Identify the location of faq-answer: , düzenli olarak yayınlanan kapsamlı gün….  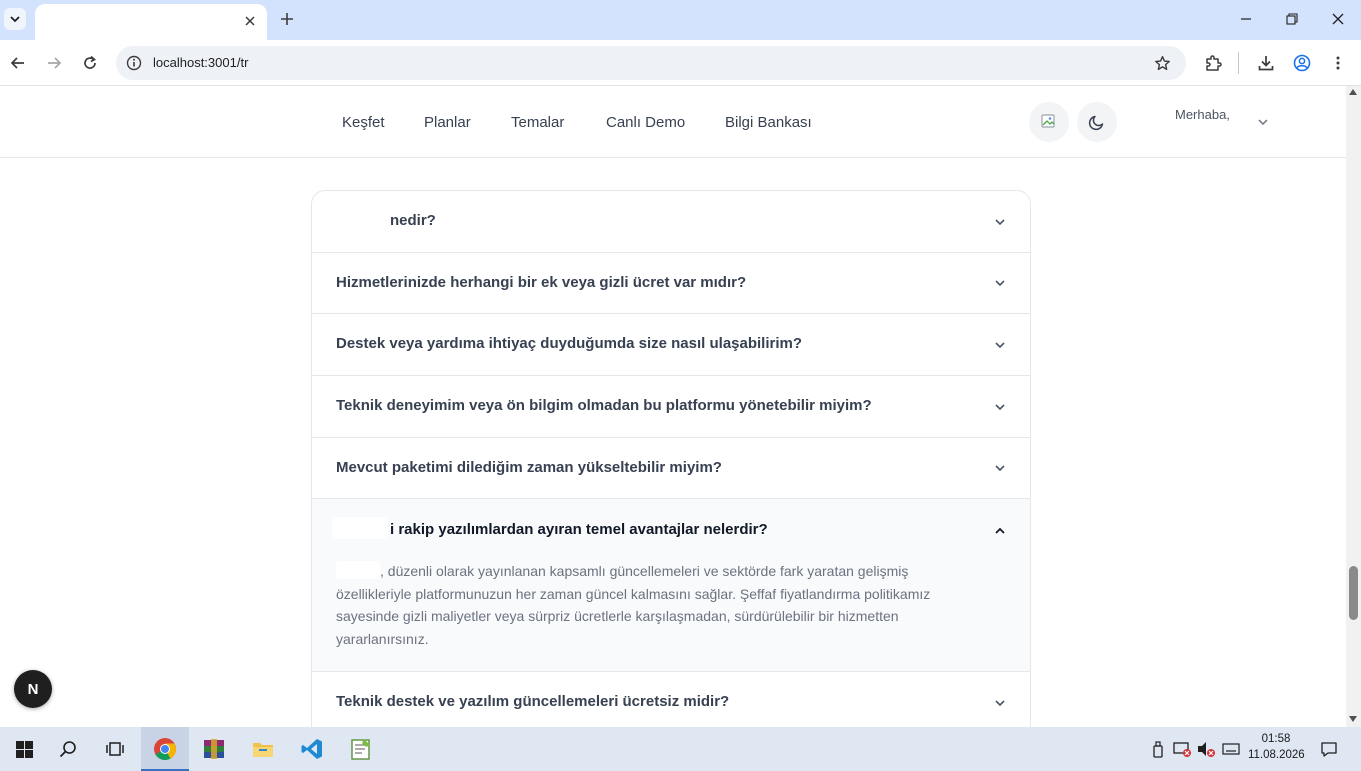
(656, 605).